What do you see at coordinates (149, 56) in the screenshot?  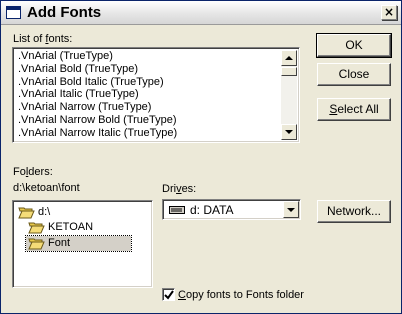 I see `font-list-item: .VnArial (TrueType)` at bounding box center [149, 56].